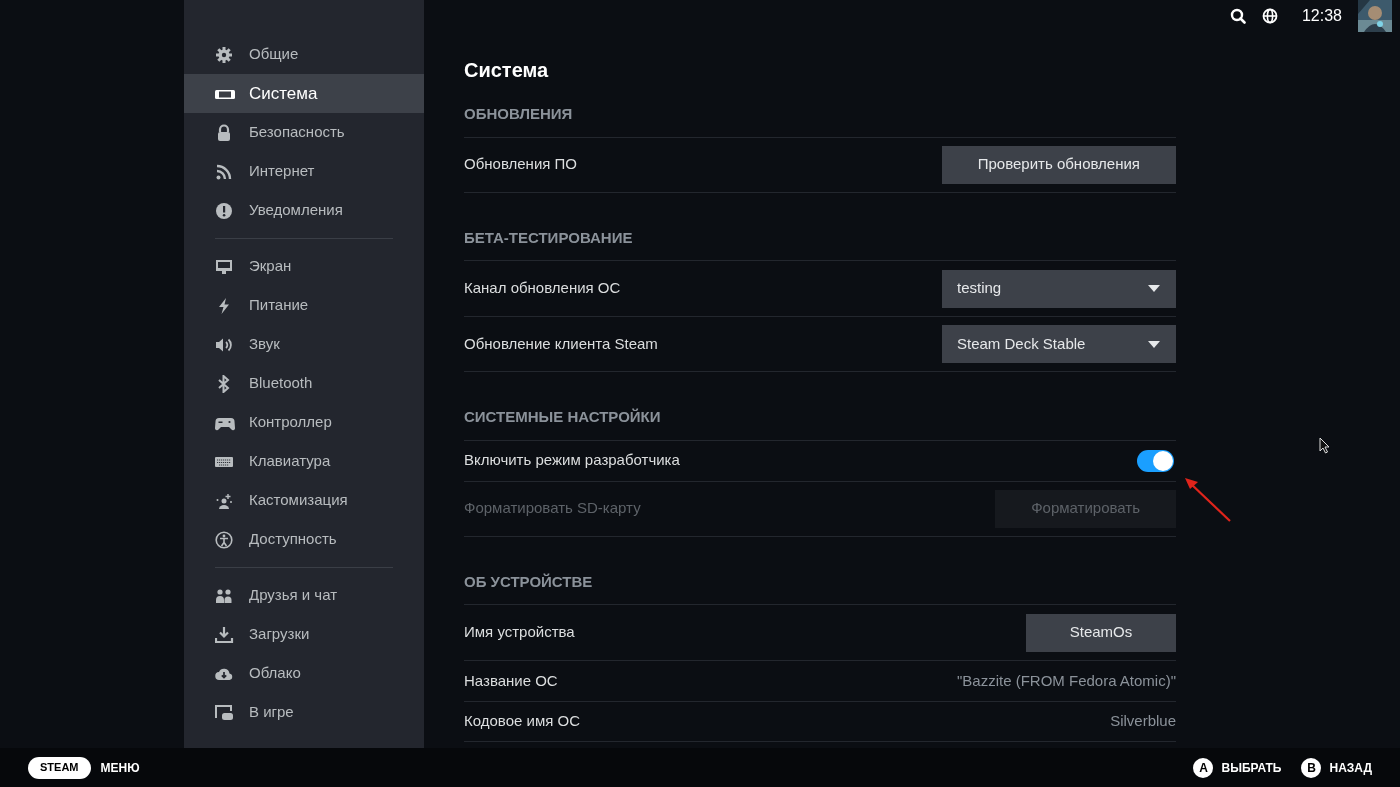 The image size is (1400, 787). What do you see at coordinates (225, 210) in the screenshot?
I see `alert-icon` at bounding box center [225, 210].